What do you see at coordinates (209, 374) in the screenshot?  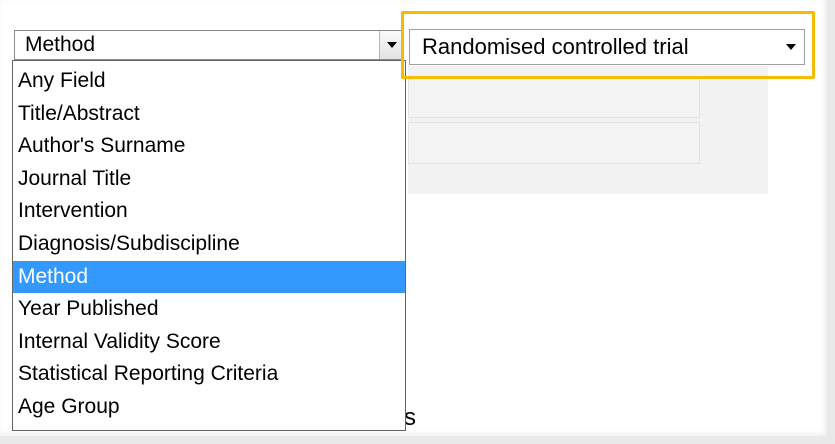 I see `dropdown-option-statistical-reporting-criteria: Statistical Reporting Criteria` at bounding box center [209, 374].